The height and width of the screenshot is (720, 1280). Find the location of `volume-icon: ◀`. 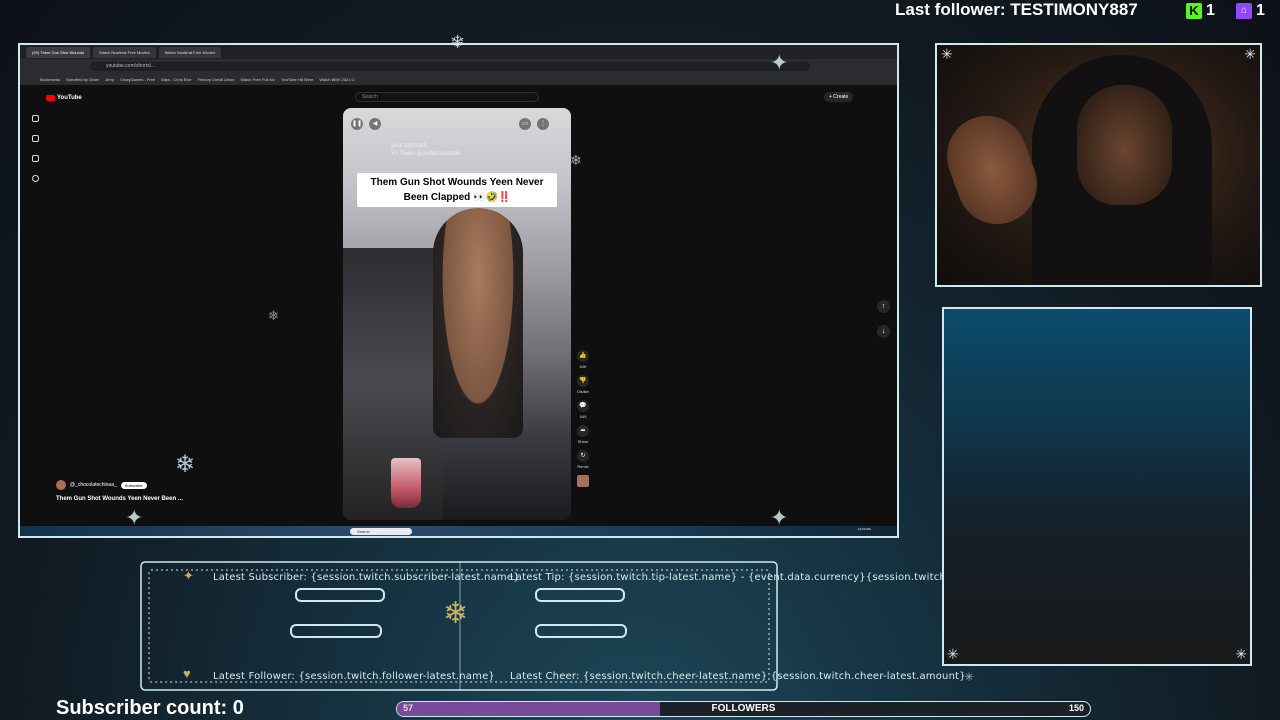

volume-icon: ◀ is located at coordinates (375, 124).